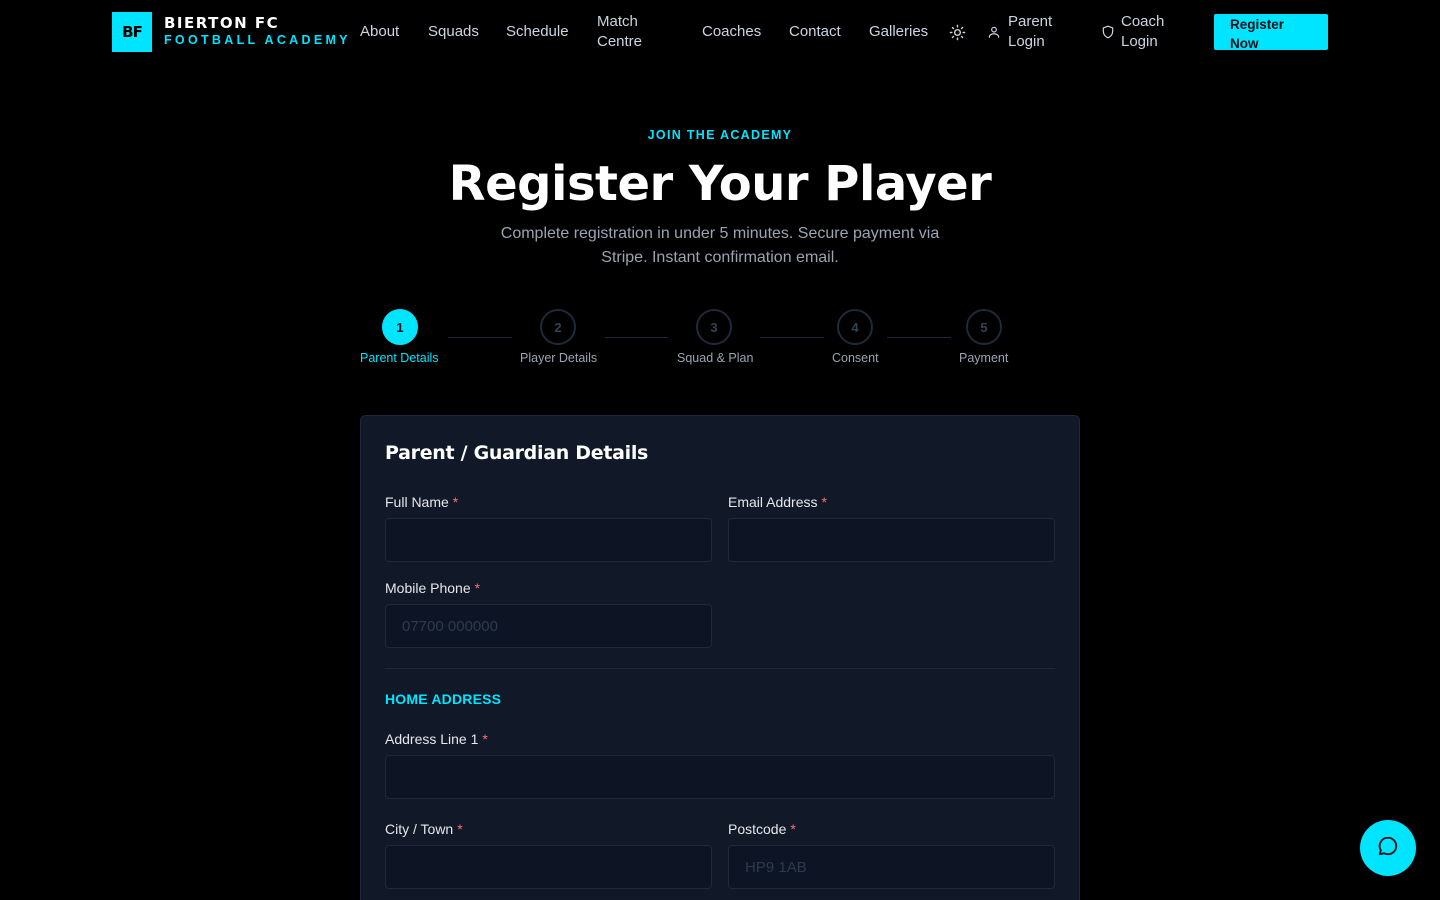  I want to click on full-name-input, so click(548, 540).